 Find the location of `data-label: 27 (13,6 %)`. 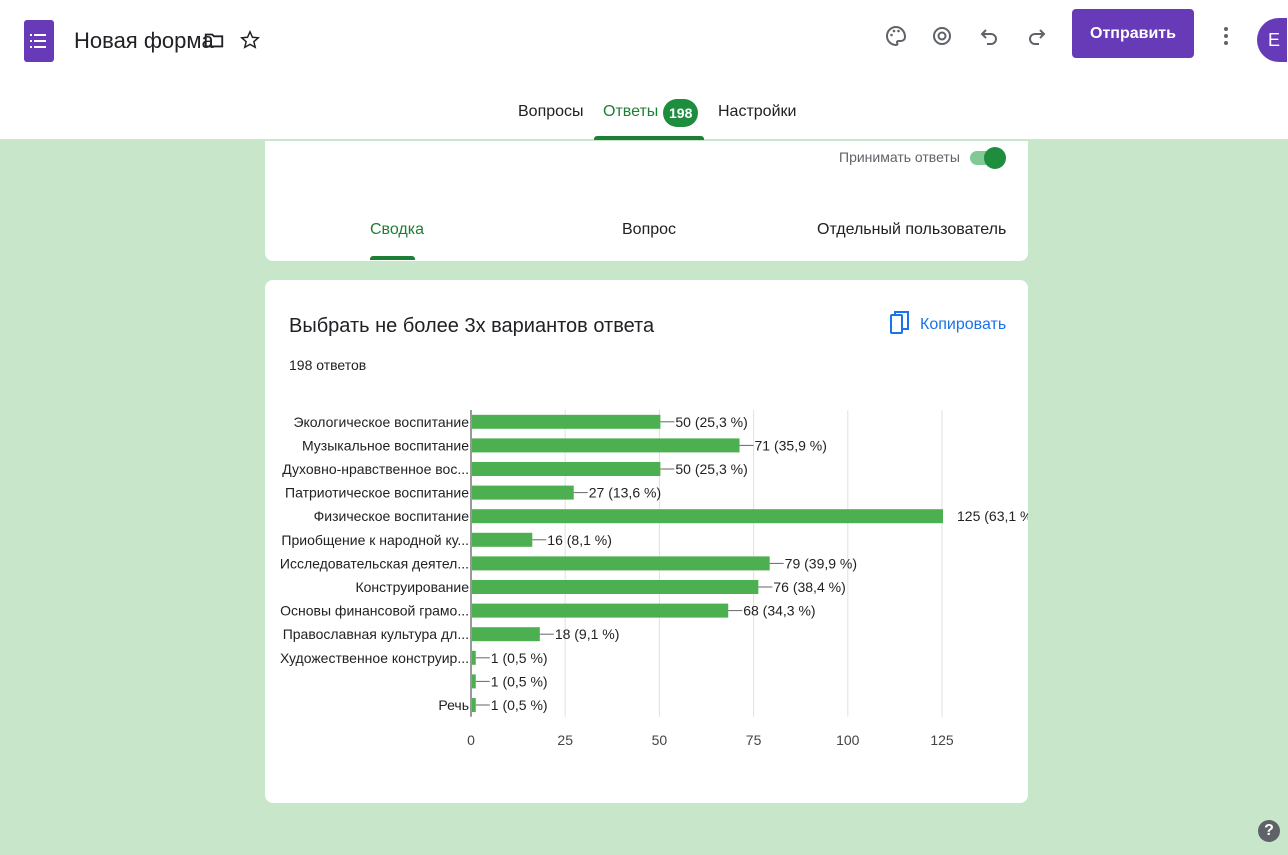

data-label: 27 (13,6 %) is located at coordinates (625, 493).